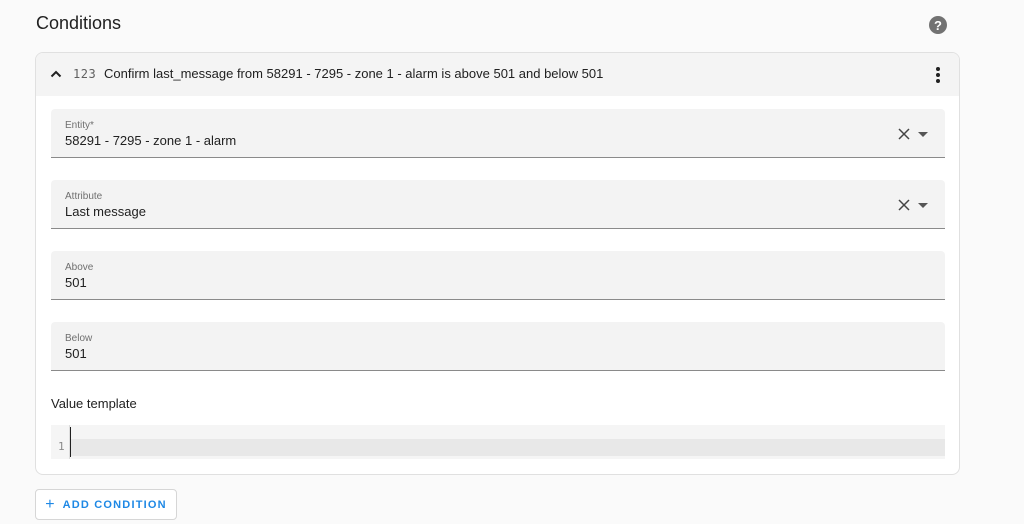 The height and width of the screenshot is (524, 1024). What do you see at coordinates (938, 75) in the screenshot?
I see `more-vert-icon` at bounding box center [938, 75].